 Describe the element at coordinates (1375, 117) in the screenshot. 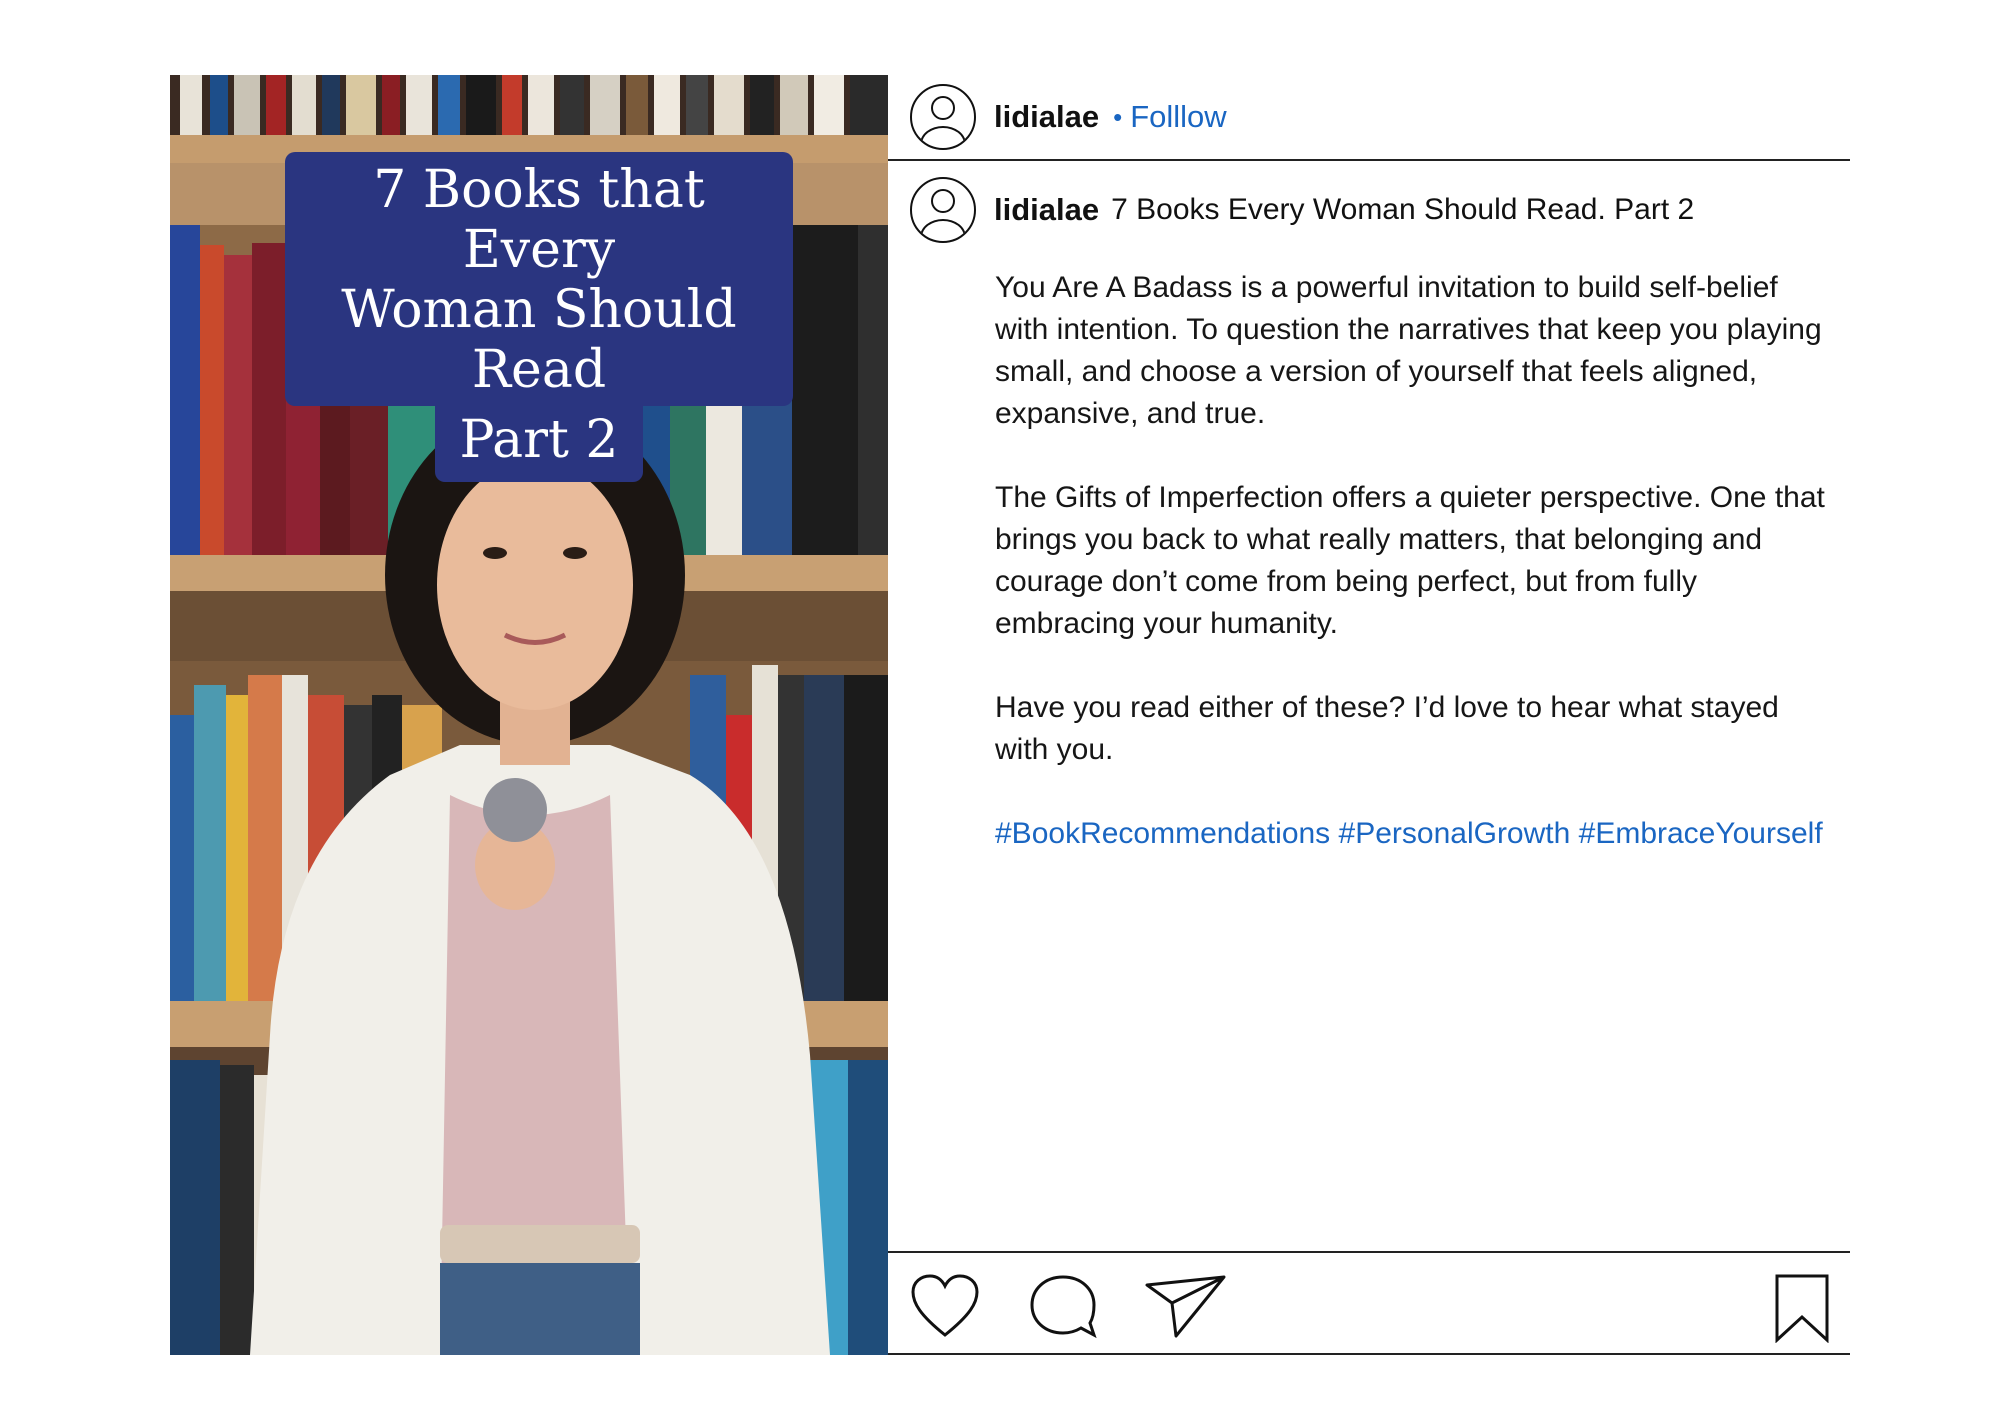

I see `post-header: lidialae • Folllow` at that location.